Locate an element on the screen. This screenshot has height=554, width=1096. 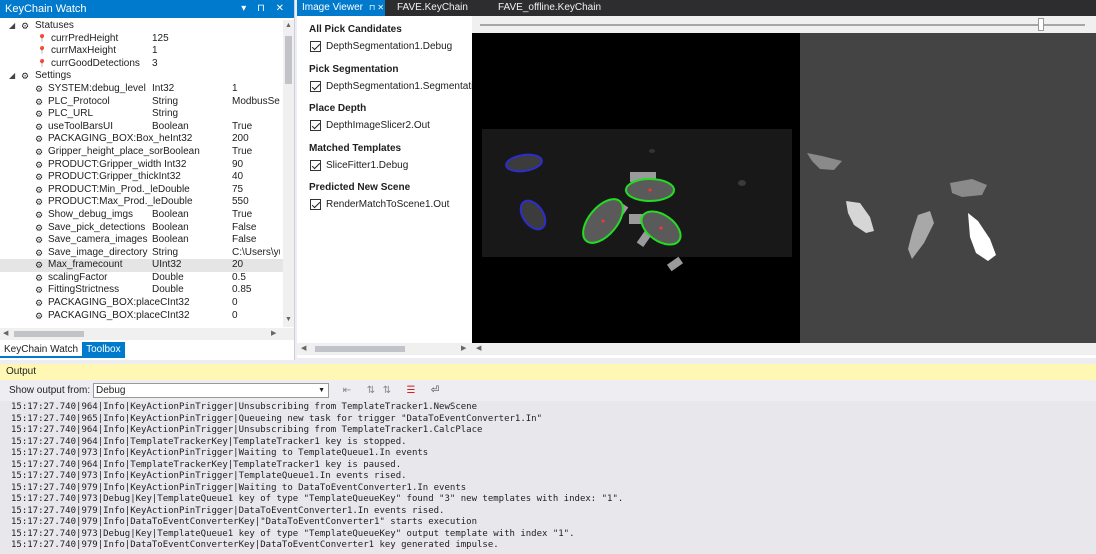
setting-name: Save_camera_images is located at coordinates (98, 240).